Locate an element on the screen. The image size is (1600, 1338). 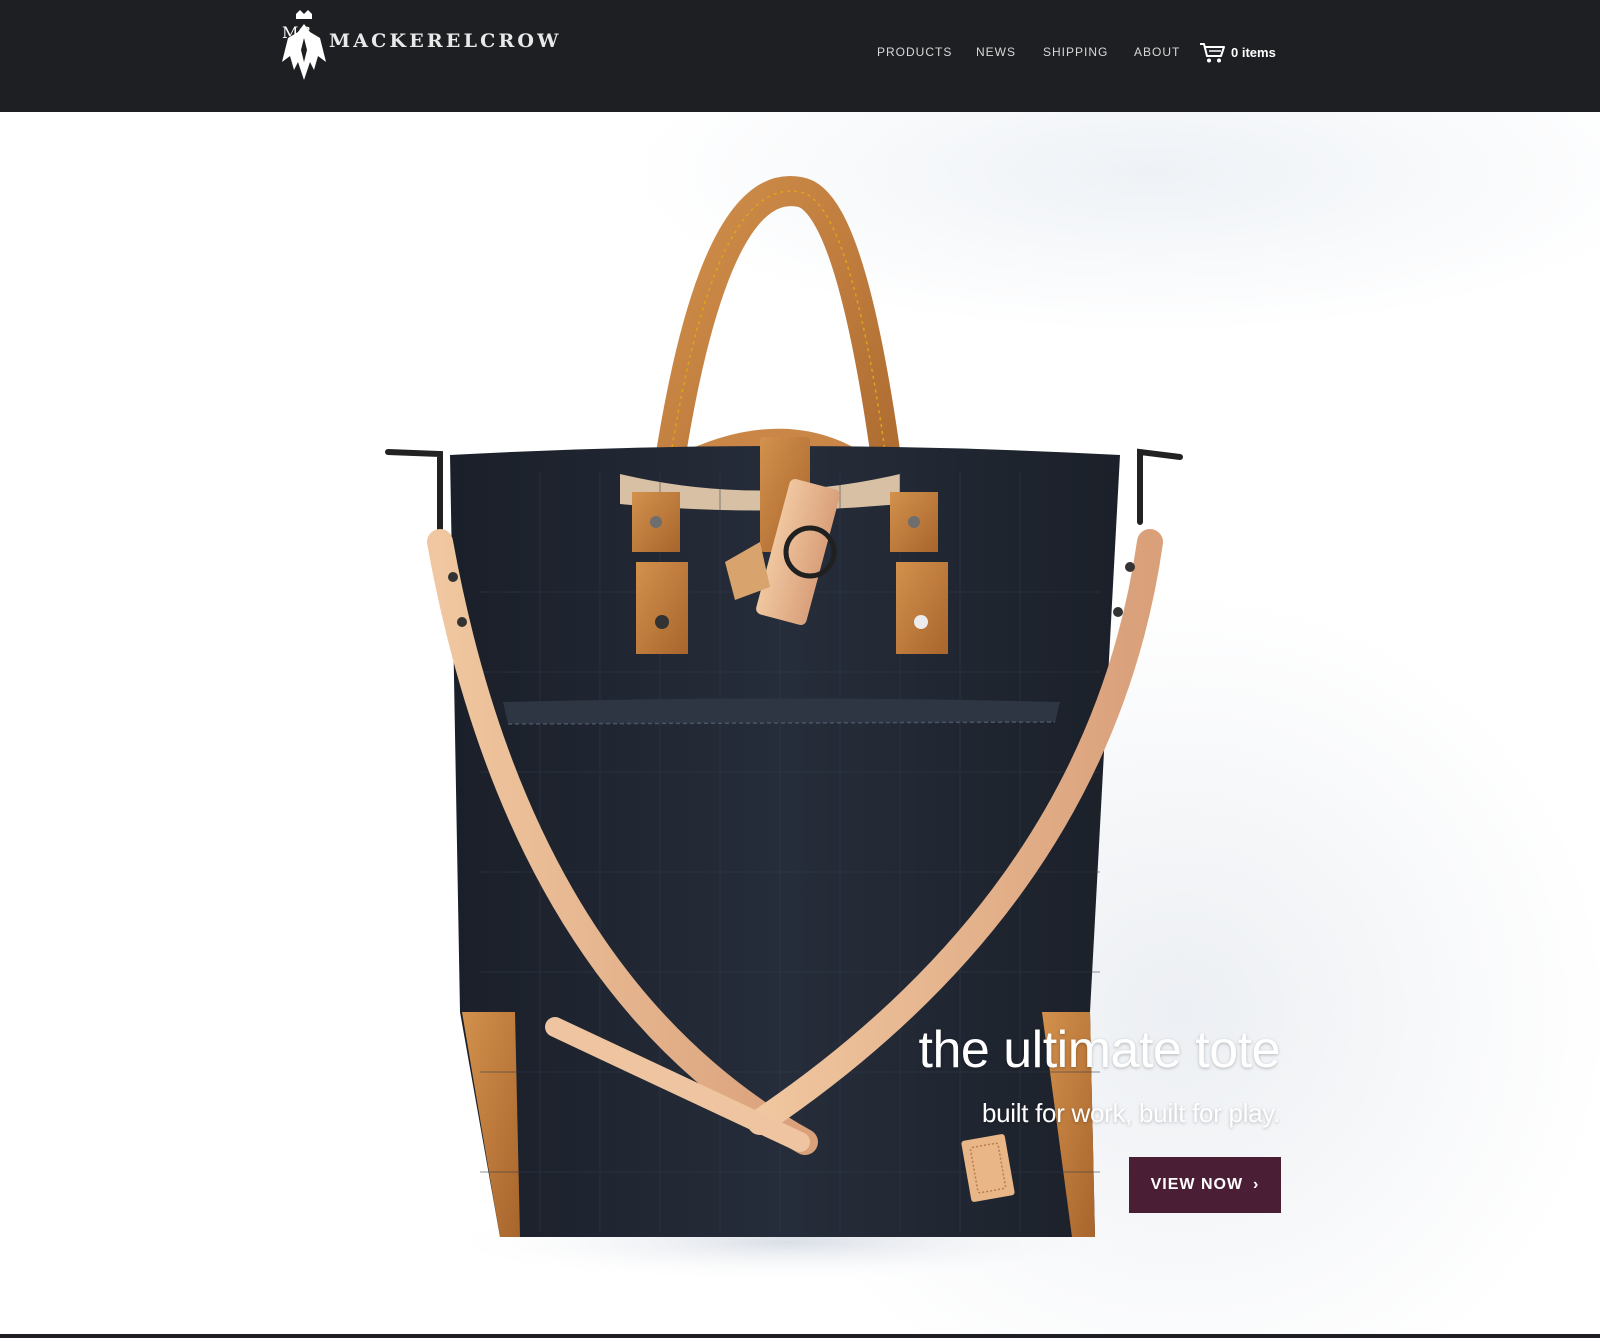
footer-divider is located at coordinates (800, 1336).